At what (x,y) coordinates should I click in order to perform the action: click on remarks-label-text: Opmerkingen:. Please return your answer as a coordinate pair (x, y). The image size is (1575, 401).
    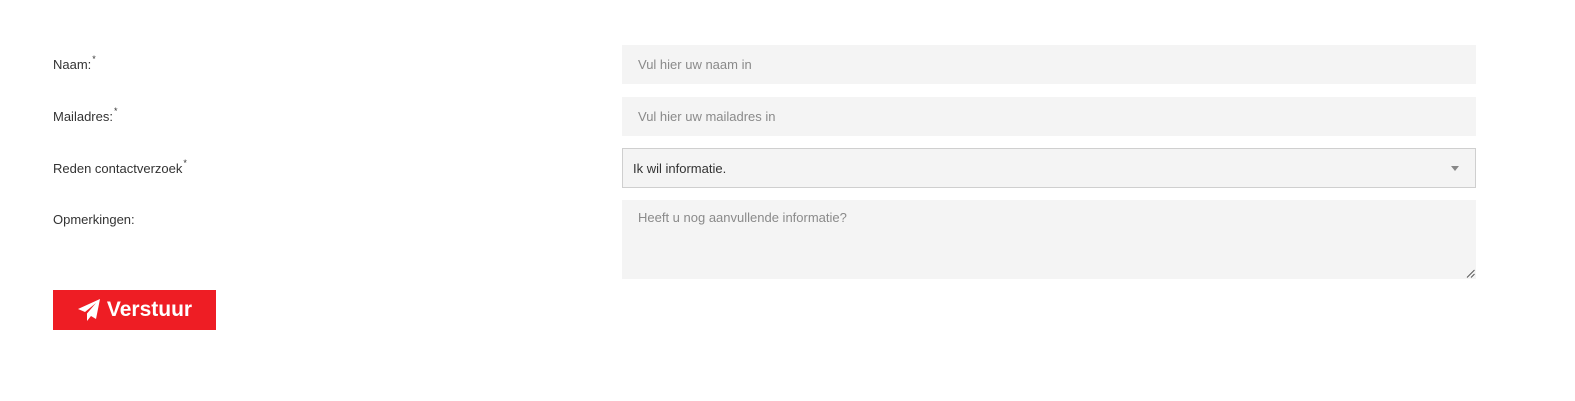
    Looking at the image, I should click on (94, 219).